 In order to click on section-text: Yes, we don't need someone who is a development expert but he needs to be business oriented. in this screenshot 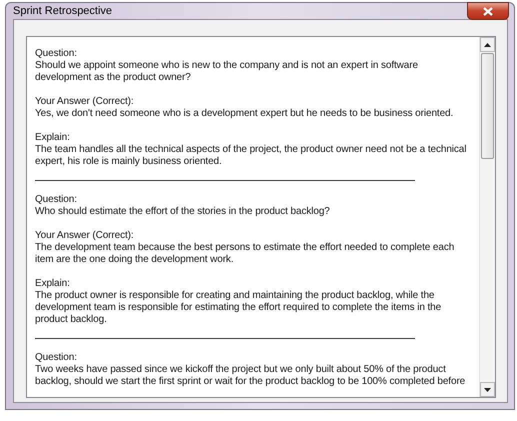, I will do `click(244, 114)`.